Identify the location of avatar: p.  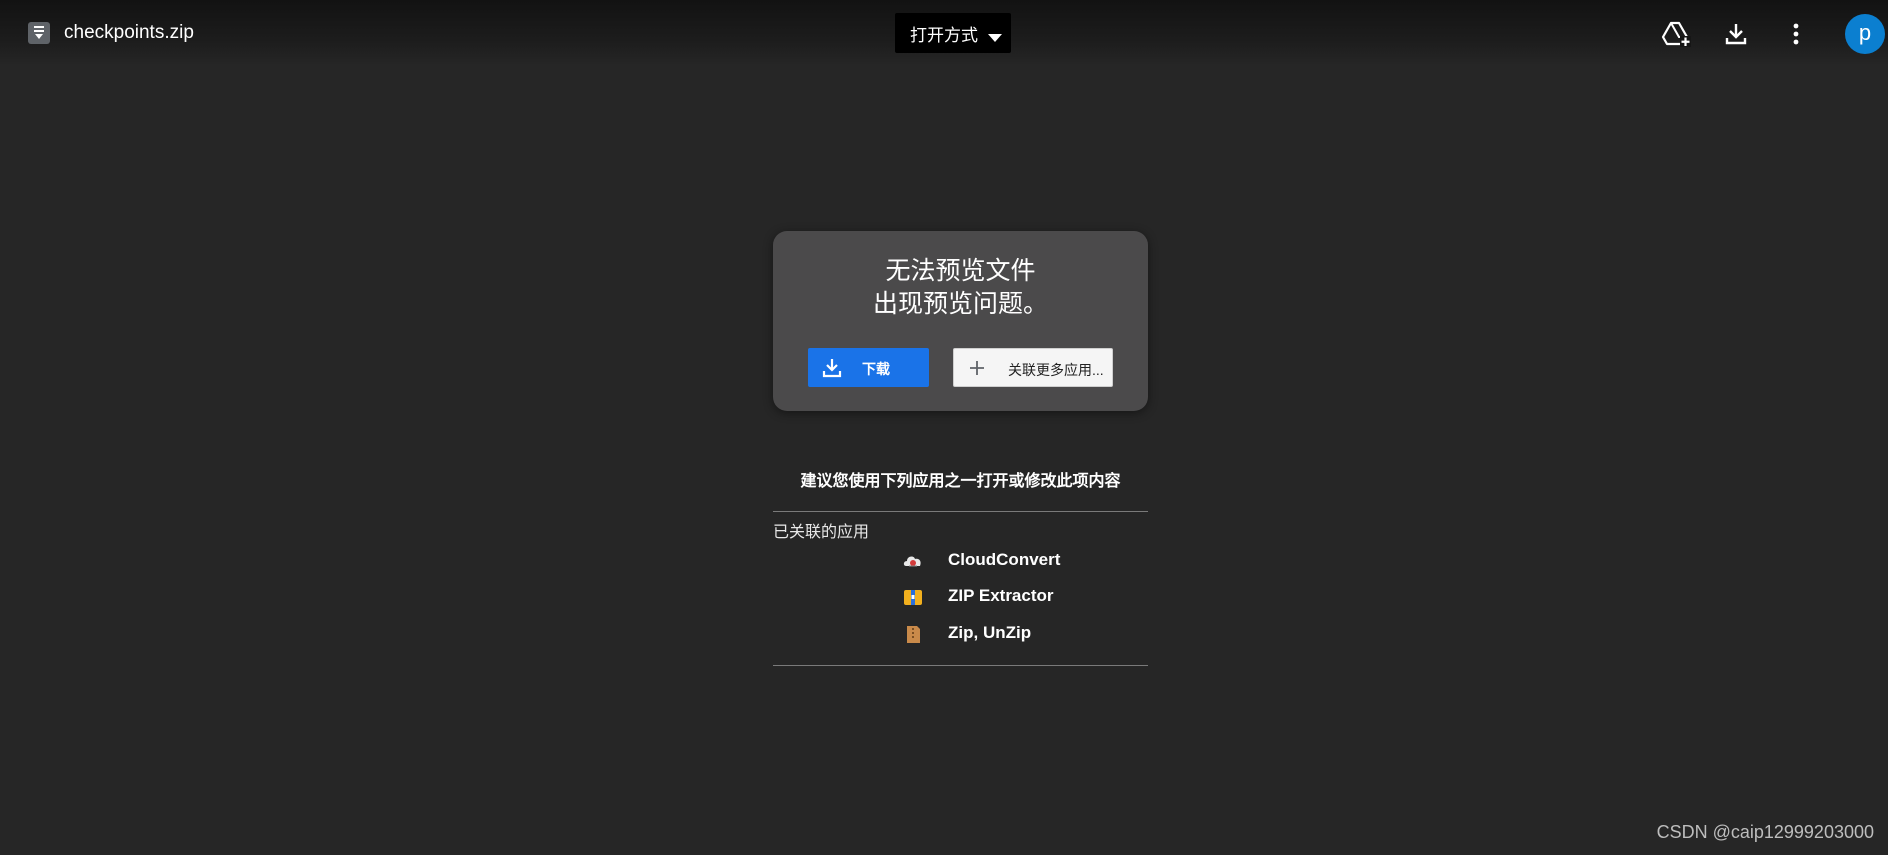
(1865, 34).